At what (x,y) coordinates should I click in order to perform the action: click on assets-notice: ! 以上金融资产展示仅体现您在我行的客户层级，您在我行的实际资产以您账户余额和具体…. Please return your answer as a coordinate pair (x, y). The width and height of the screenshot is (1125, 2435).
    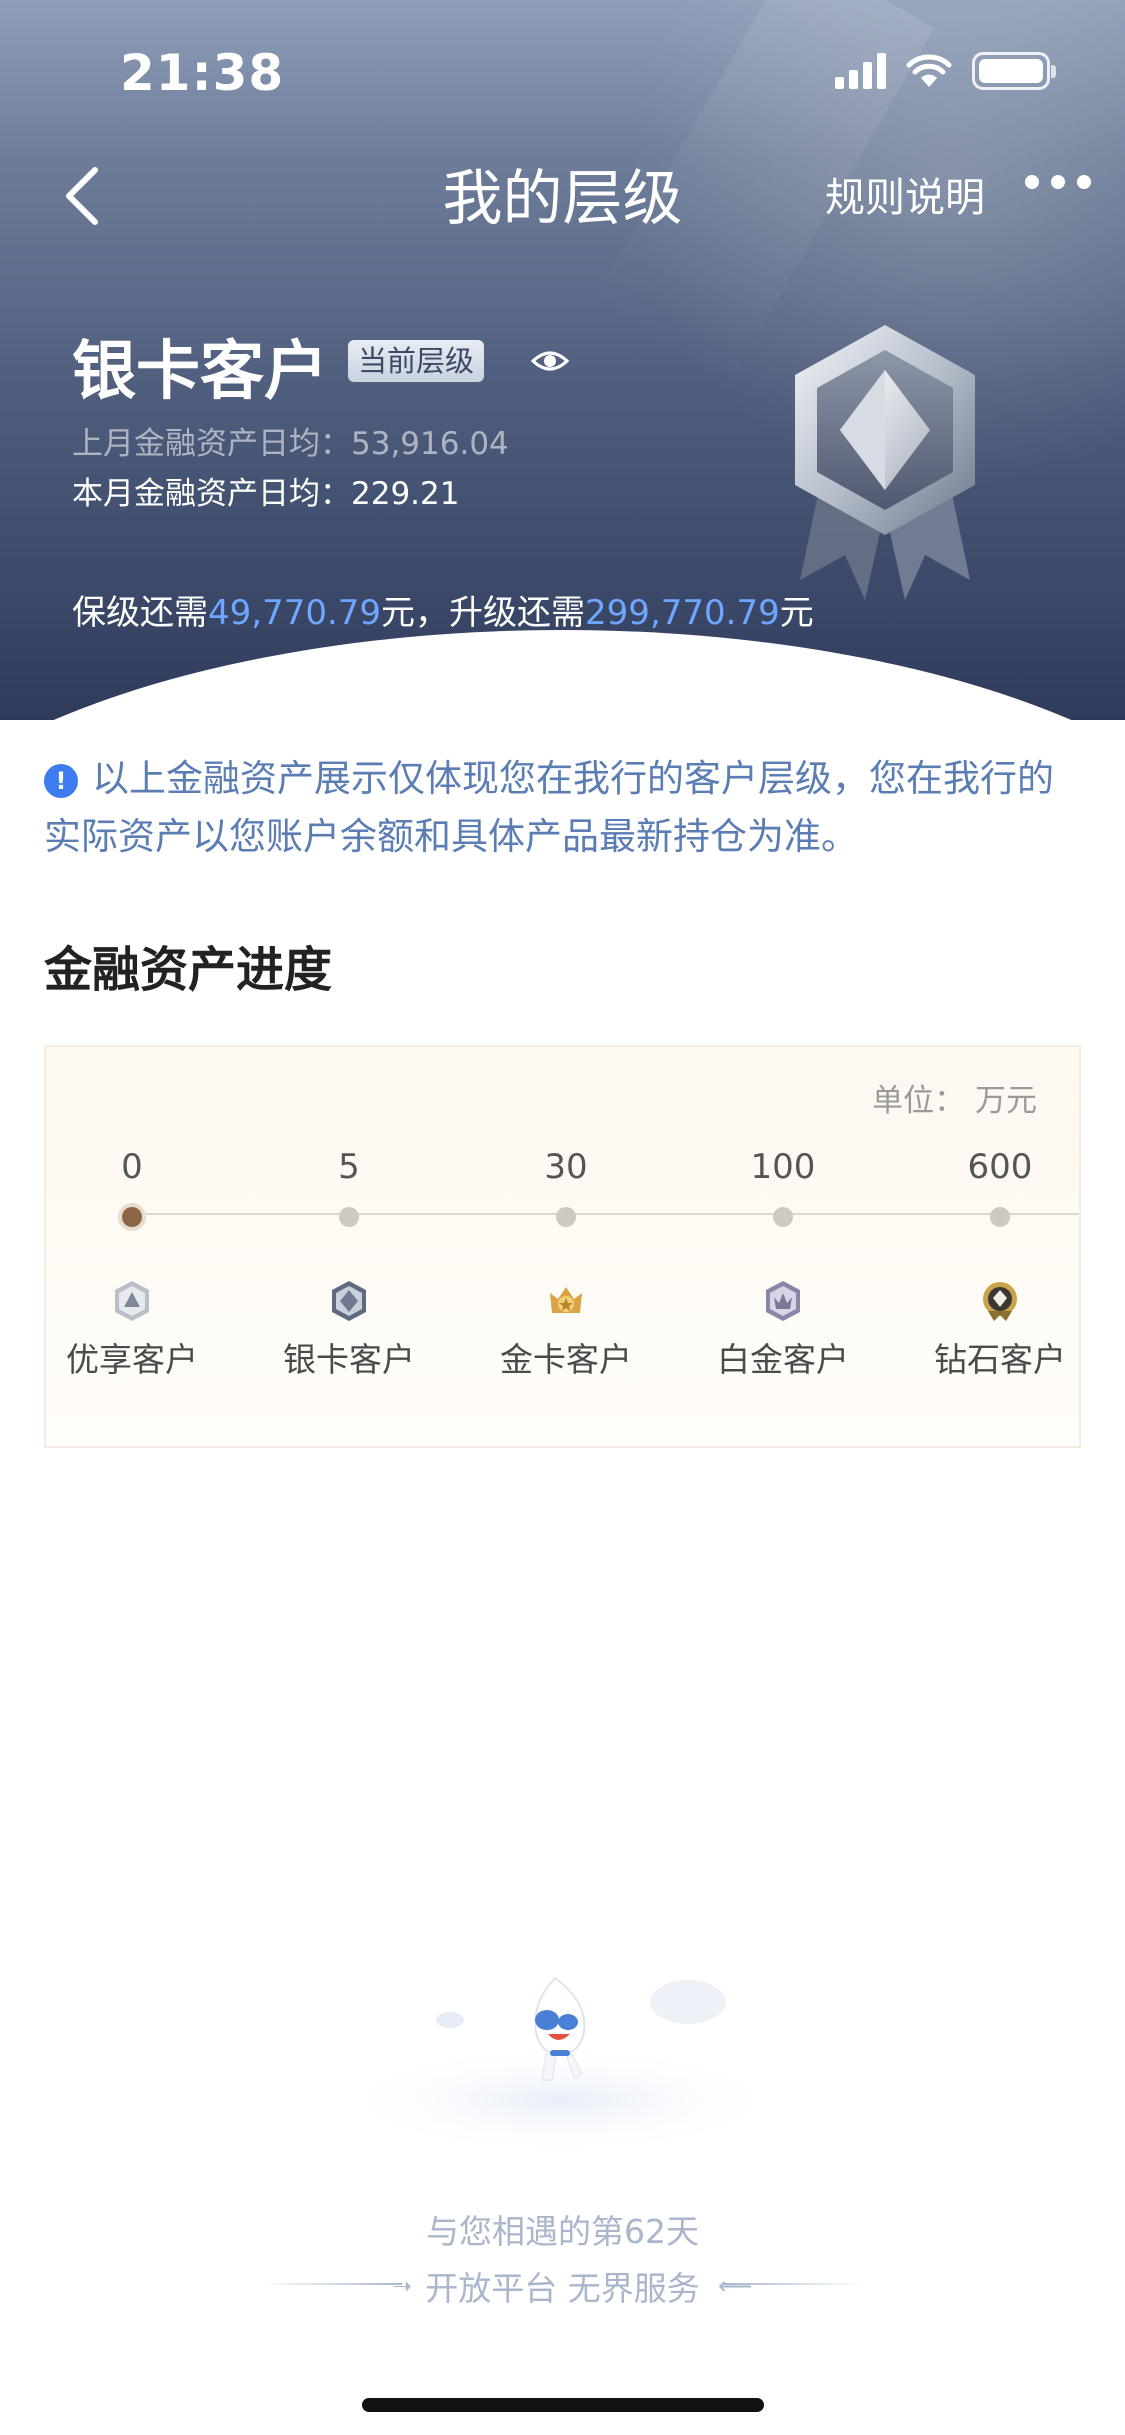
    Looking at the image, I should click on (564, 808).